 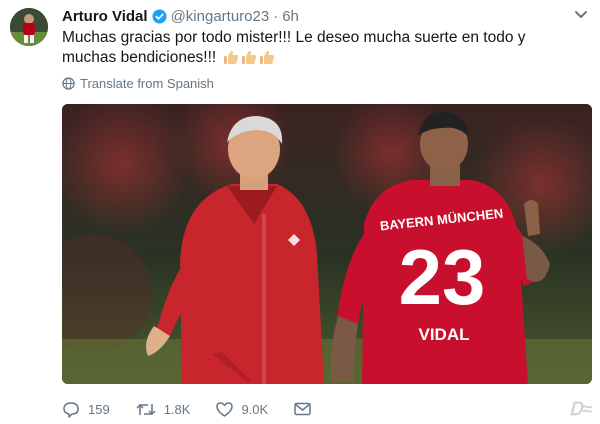 I want to click on globe-icon, so click(x=68, y=83).